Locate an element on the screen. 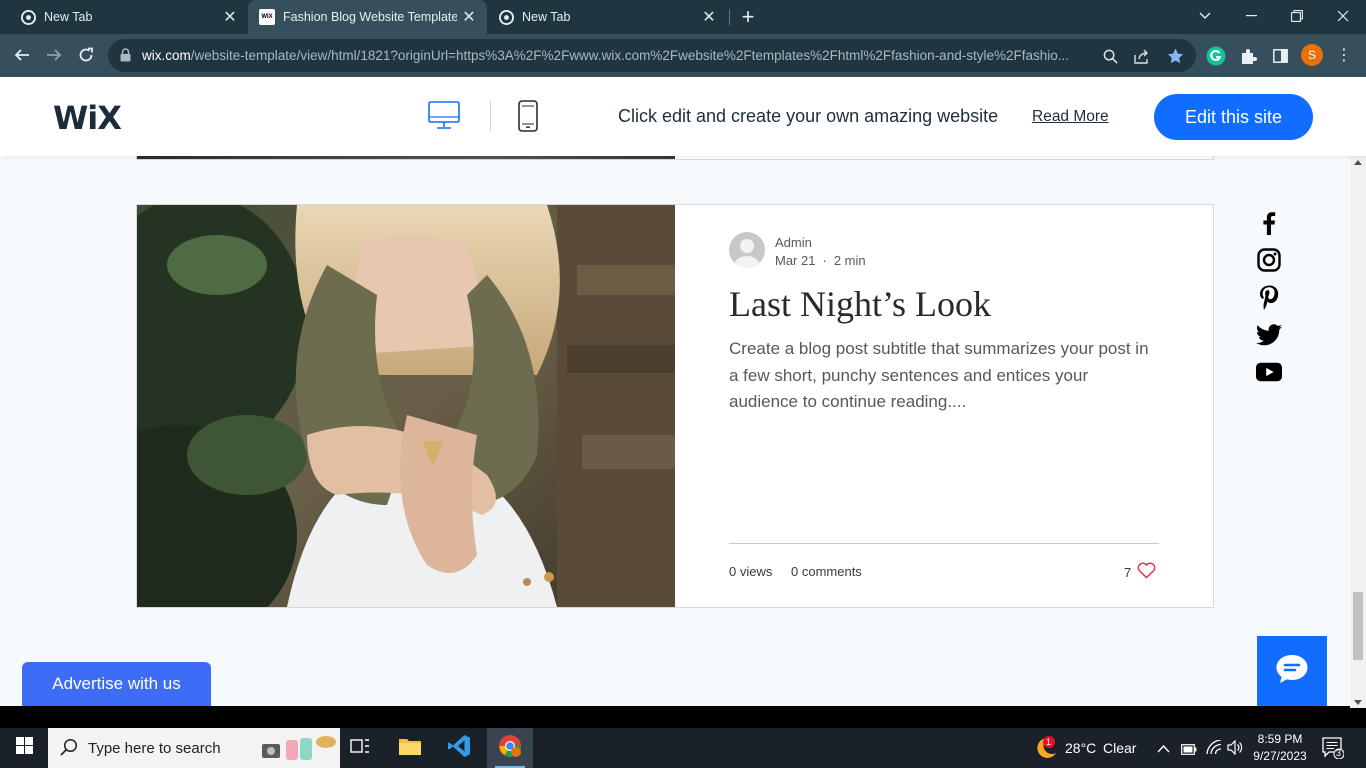  chat-icon is located at coordinates (1292, 671).